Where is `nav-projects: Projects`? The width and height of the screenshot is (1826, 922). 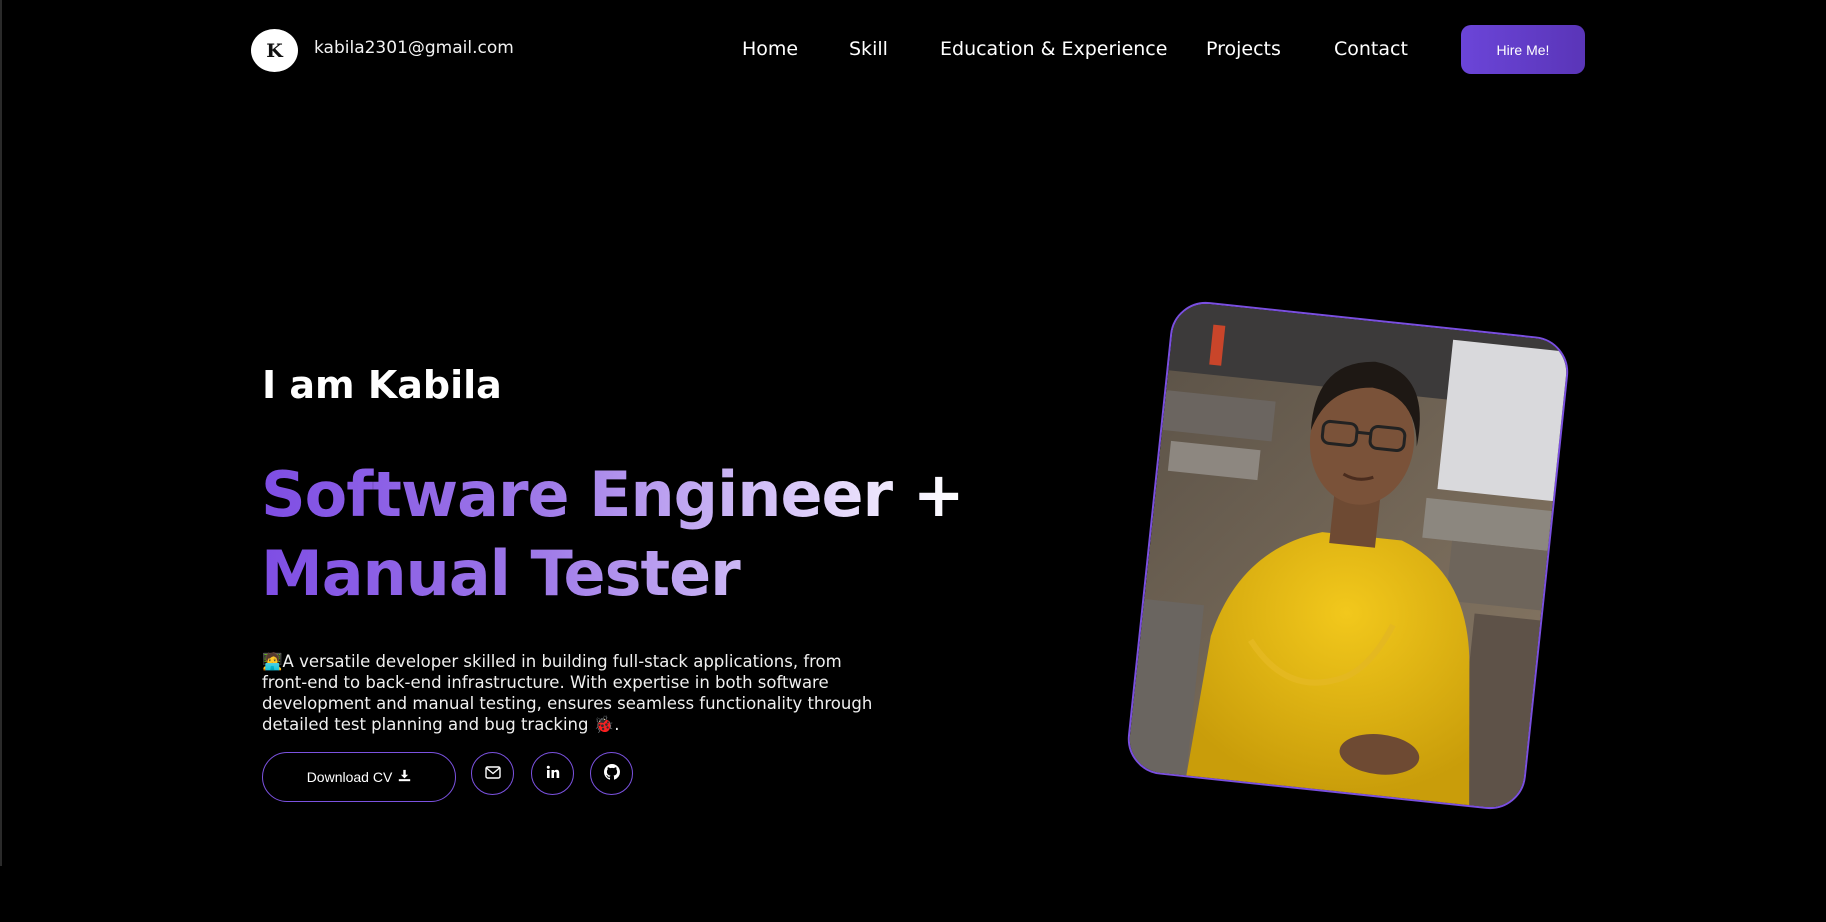
nav-projects: Projects is located at coordinates (1243, 49).